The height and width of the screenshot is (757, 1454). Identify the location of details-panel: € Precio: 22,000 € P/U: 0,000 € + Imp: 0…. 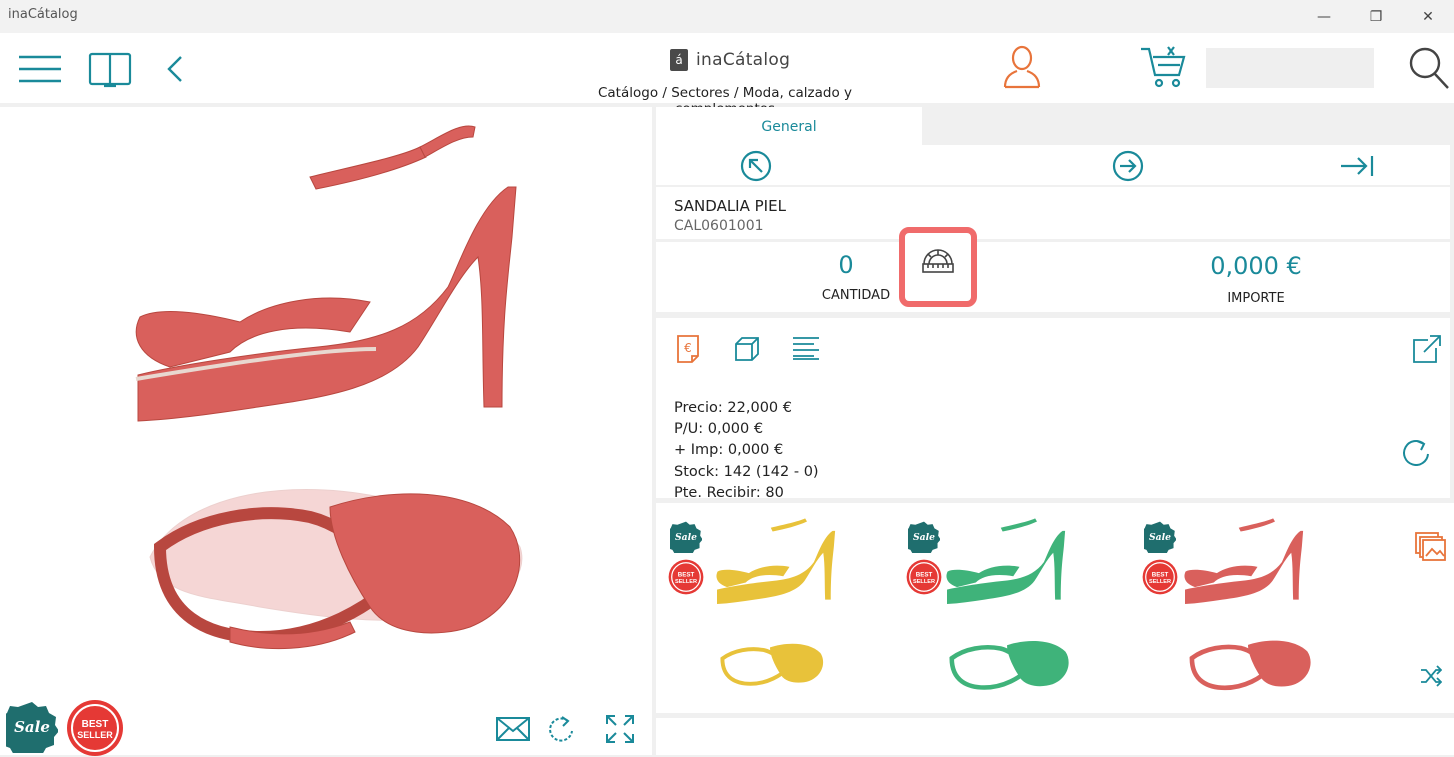
(1053, 409).